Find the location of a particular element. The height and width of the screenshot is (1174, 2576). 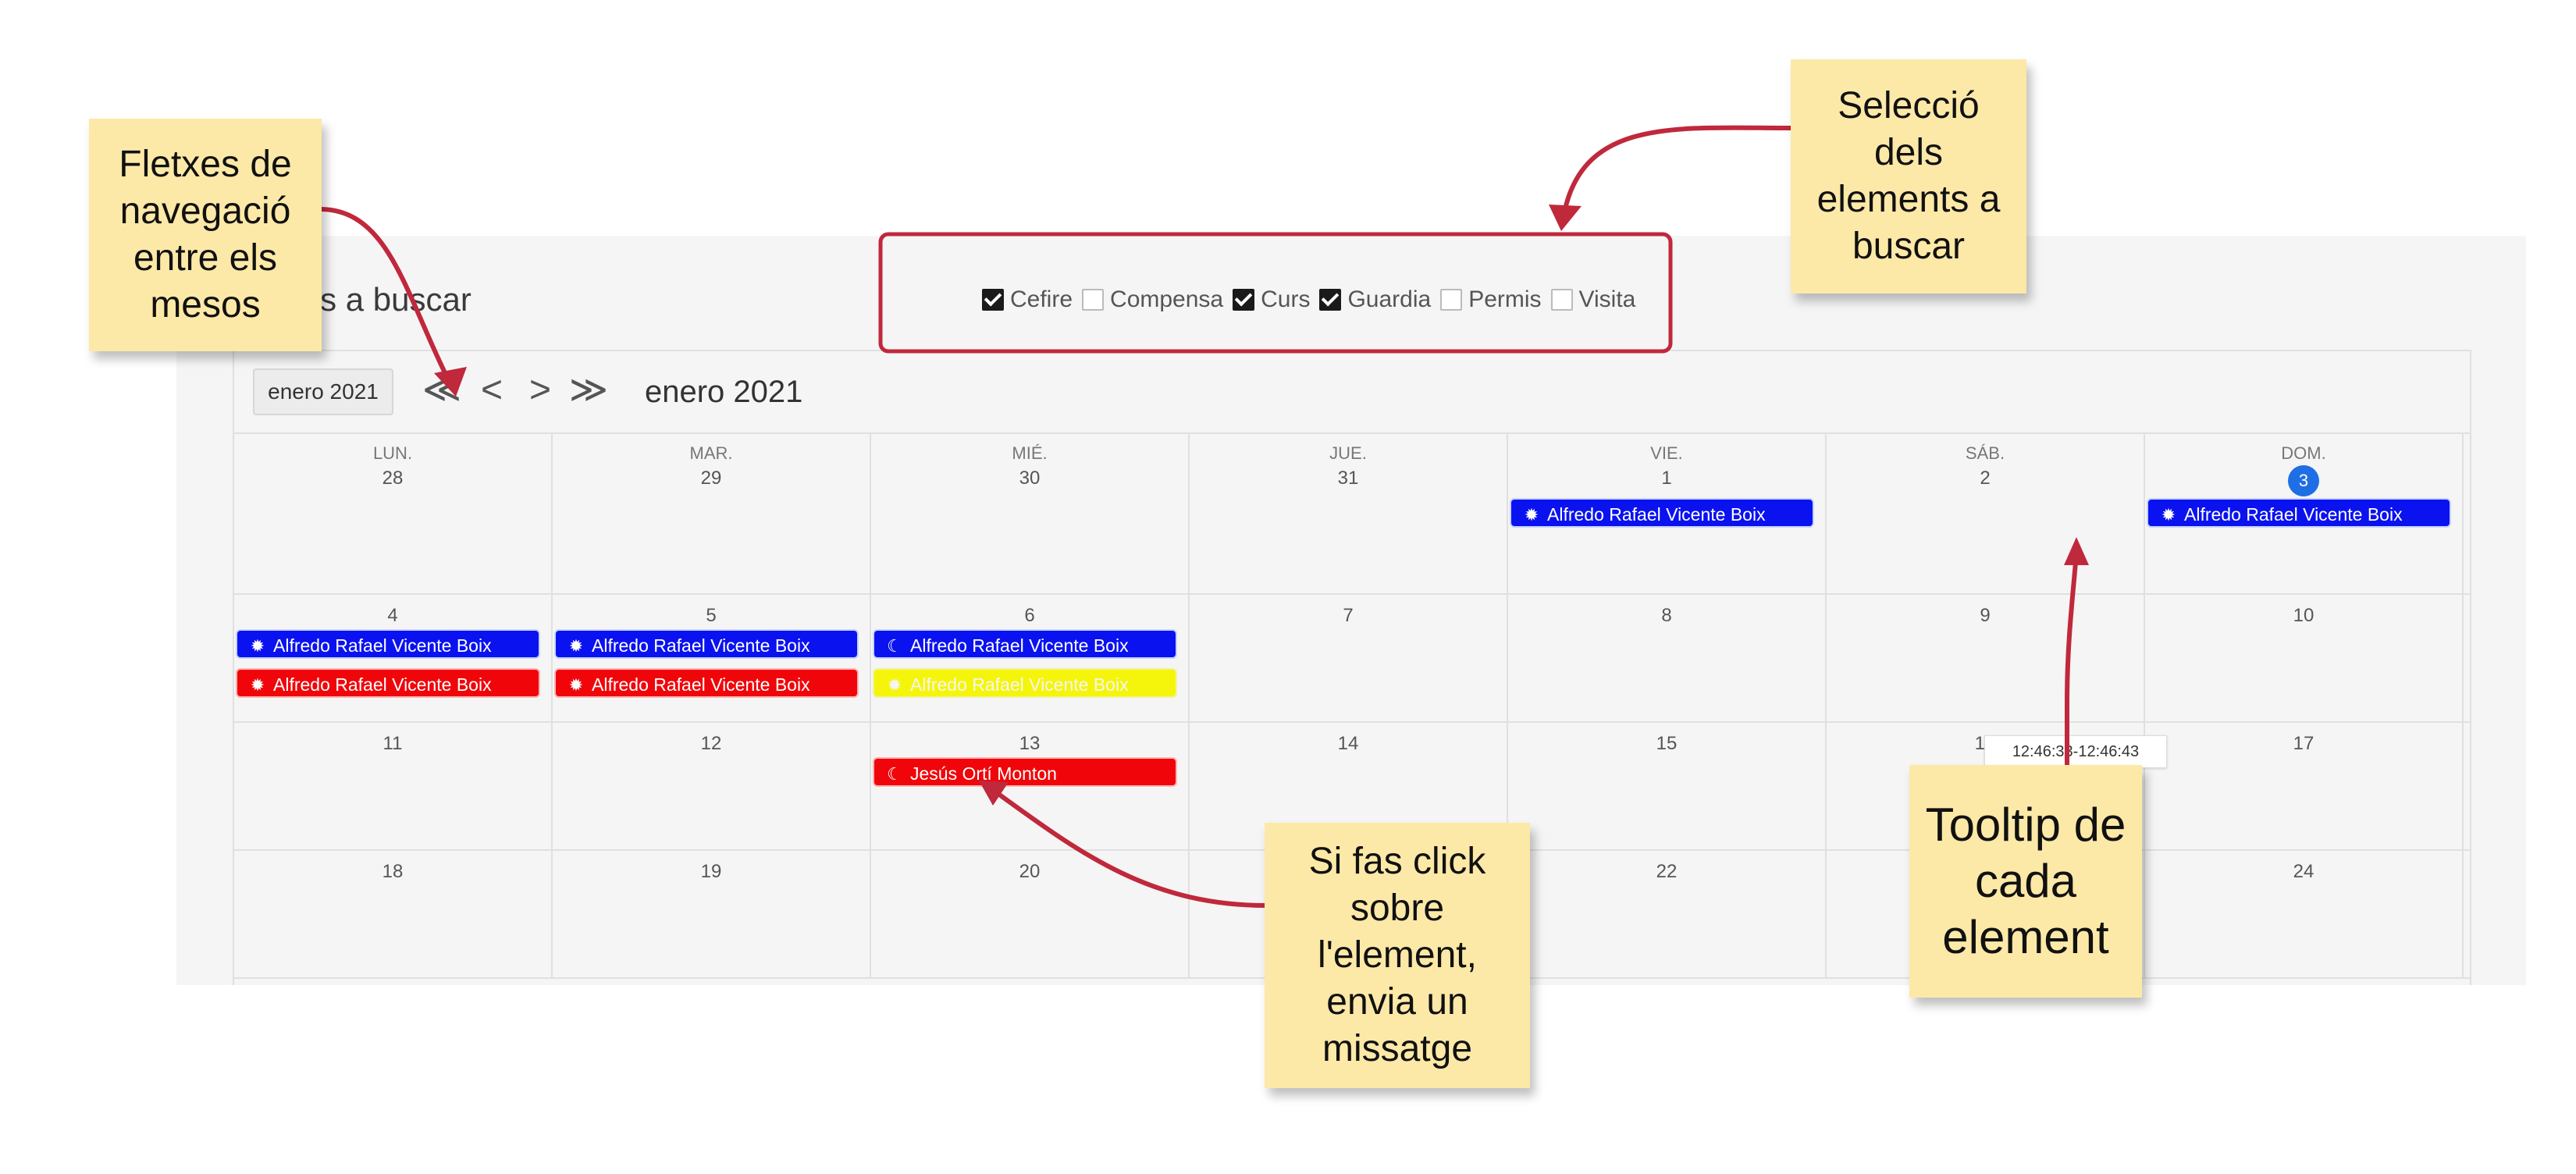

day-cell: 22 is located at coordinates (1667, 914).